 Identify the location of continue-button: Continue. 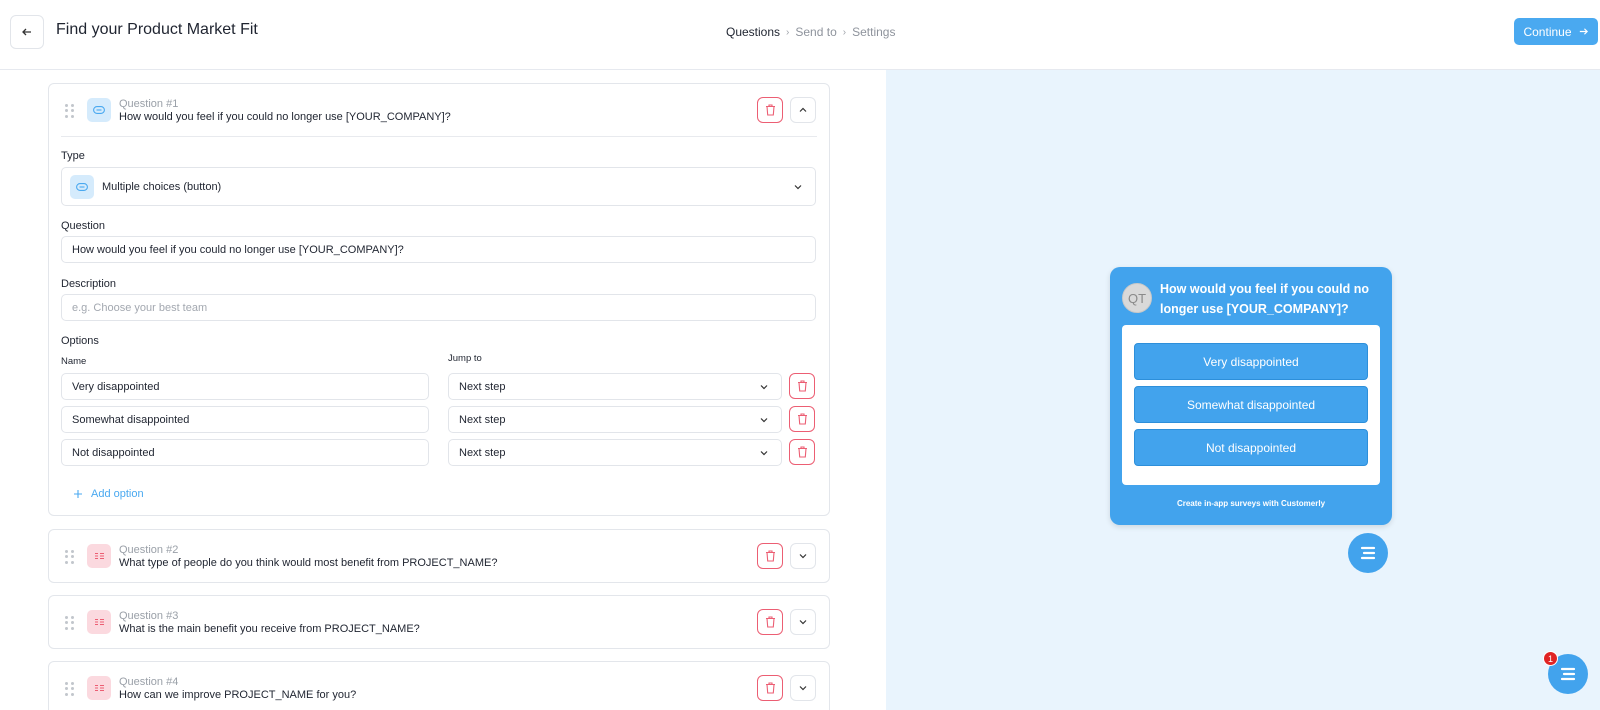
(1556, 31).